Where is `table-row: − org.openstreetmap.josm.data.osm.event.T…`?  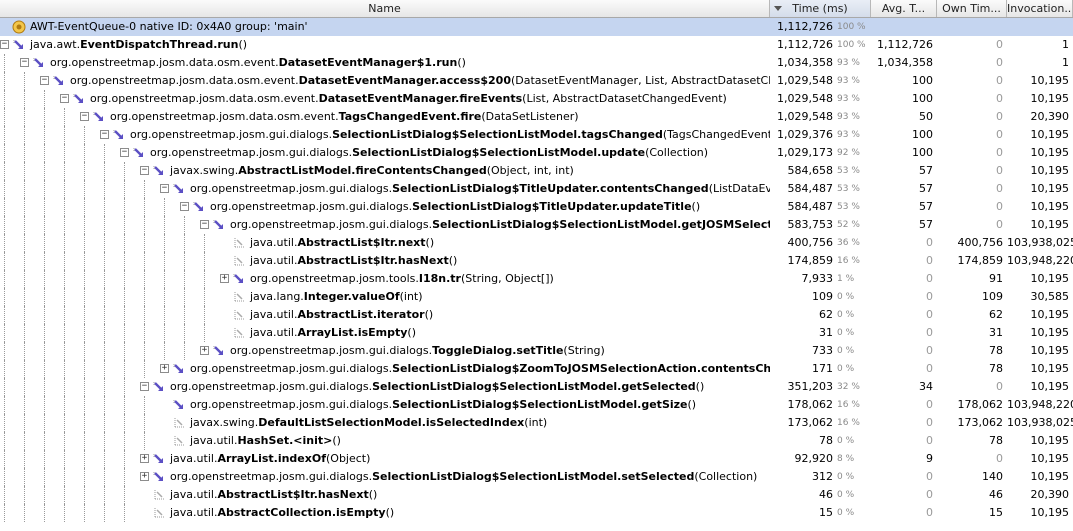 table-row: − org.openstreetmap.josm.data.osm.event.T… is located at coordinates (536, 117).